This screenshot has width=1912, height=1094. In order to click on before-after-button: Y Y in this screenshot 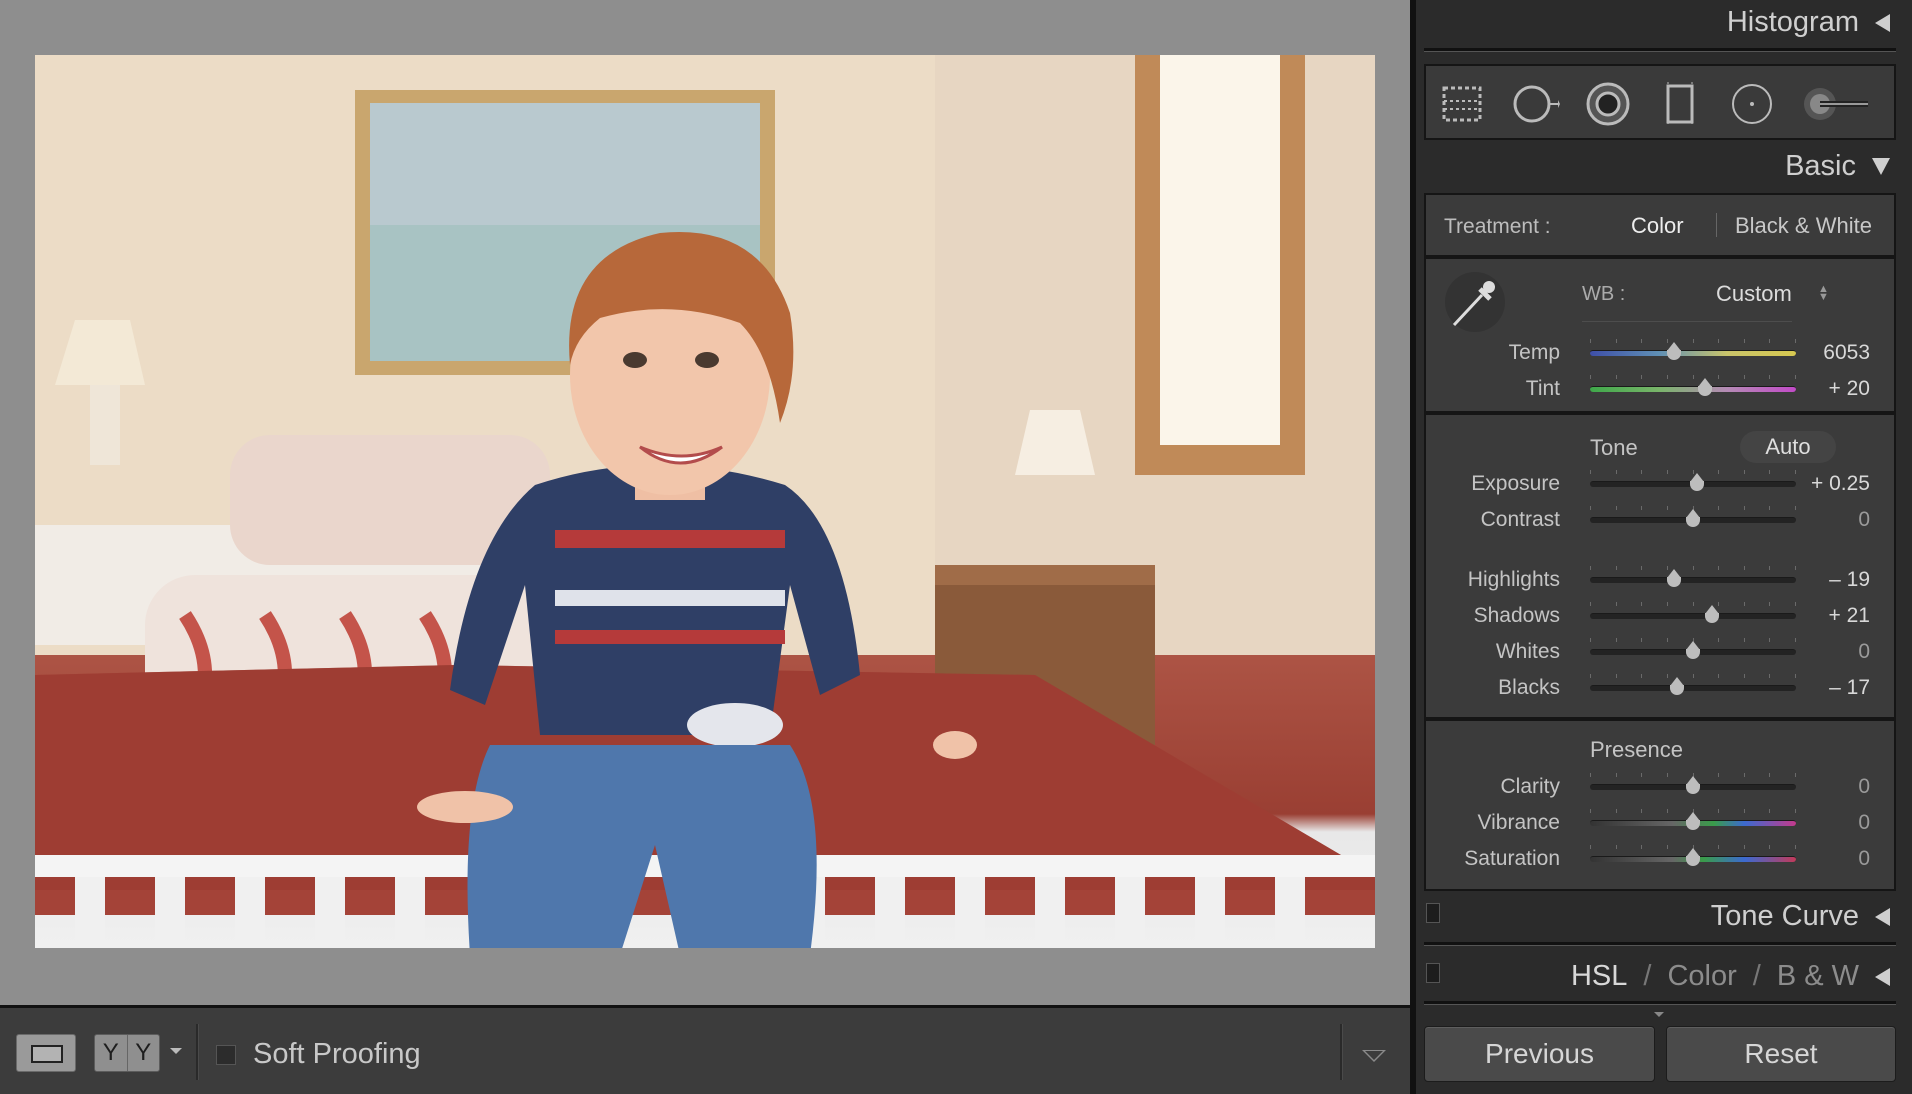, I will do `click(127, 1053)`.